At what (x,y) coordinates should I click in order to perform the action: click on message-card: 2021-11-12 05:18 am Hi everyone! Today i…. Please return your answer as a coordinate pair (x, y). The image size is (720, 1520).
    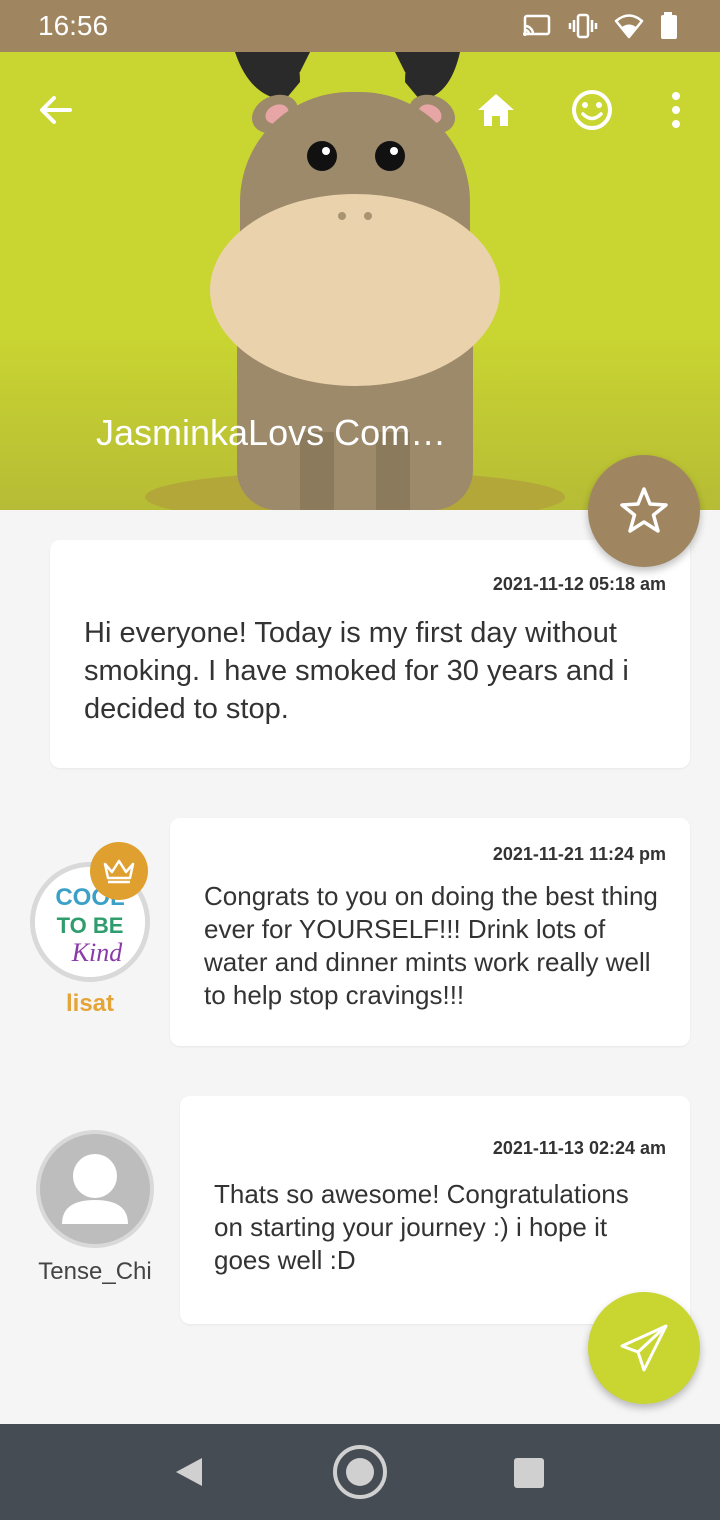
    Looking at the image, I should click on (370, 654).